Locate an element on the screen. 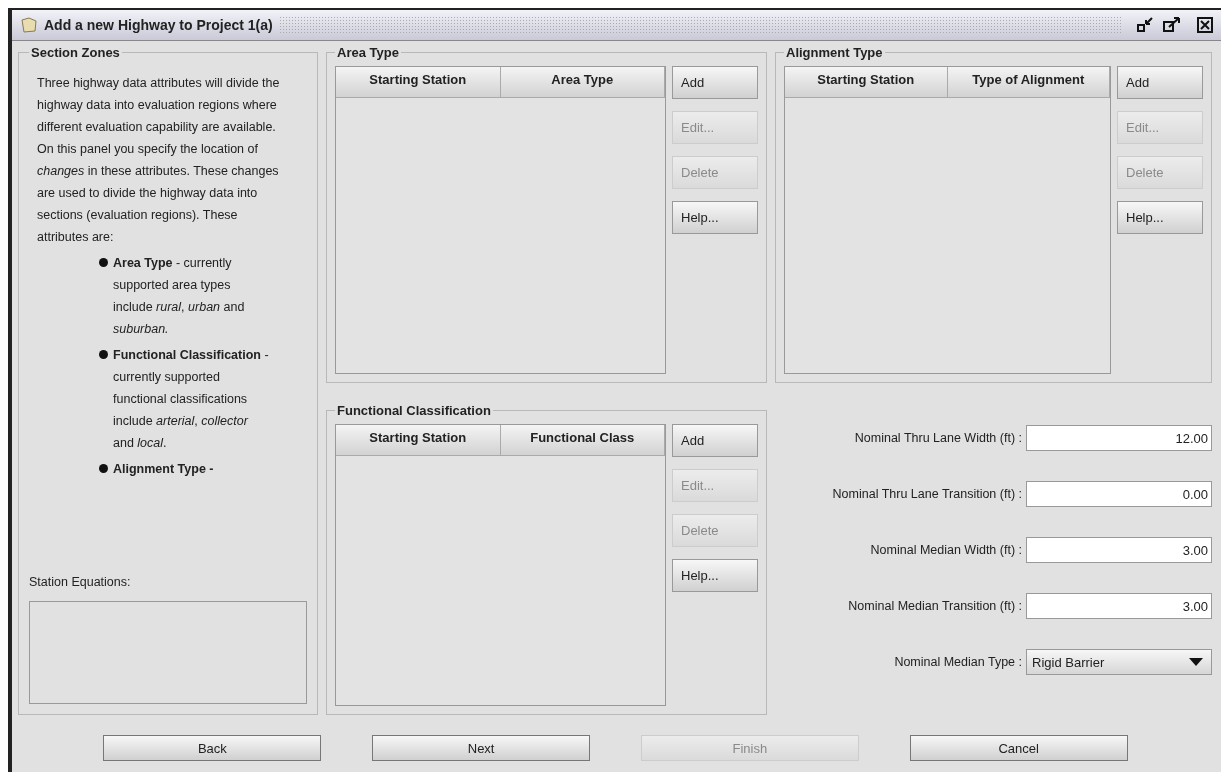 Image resolution: width=1221 pixels, height=772 pixels. nav-button: Cancel is located at coordinates (1018, 748).